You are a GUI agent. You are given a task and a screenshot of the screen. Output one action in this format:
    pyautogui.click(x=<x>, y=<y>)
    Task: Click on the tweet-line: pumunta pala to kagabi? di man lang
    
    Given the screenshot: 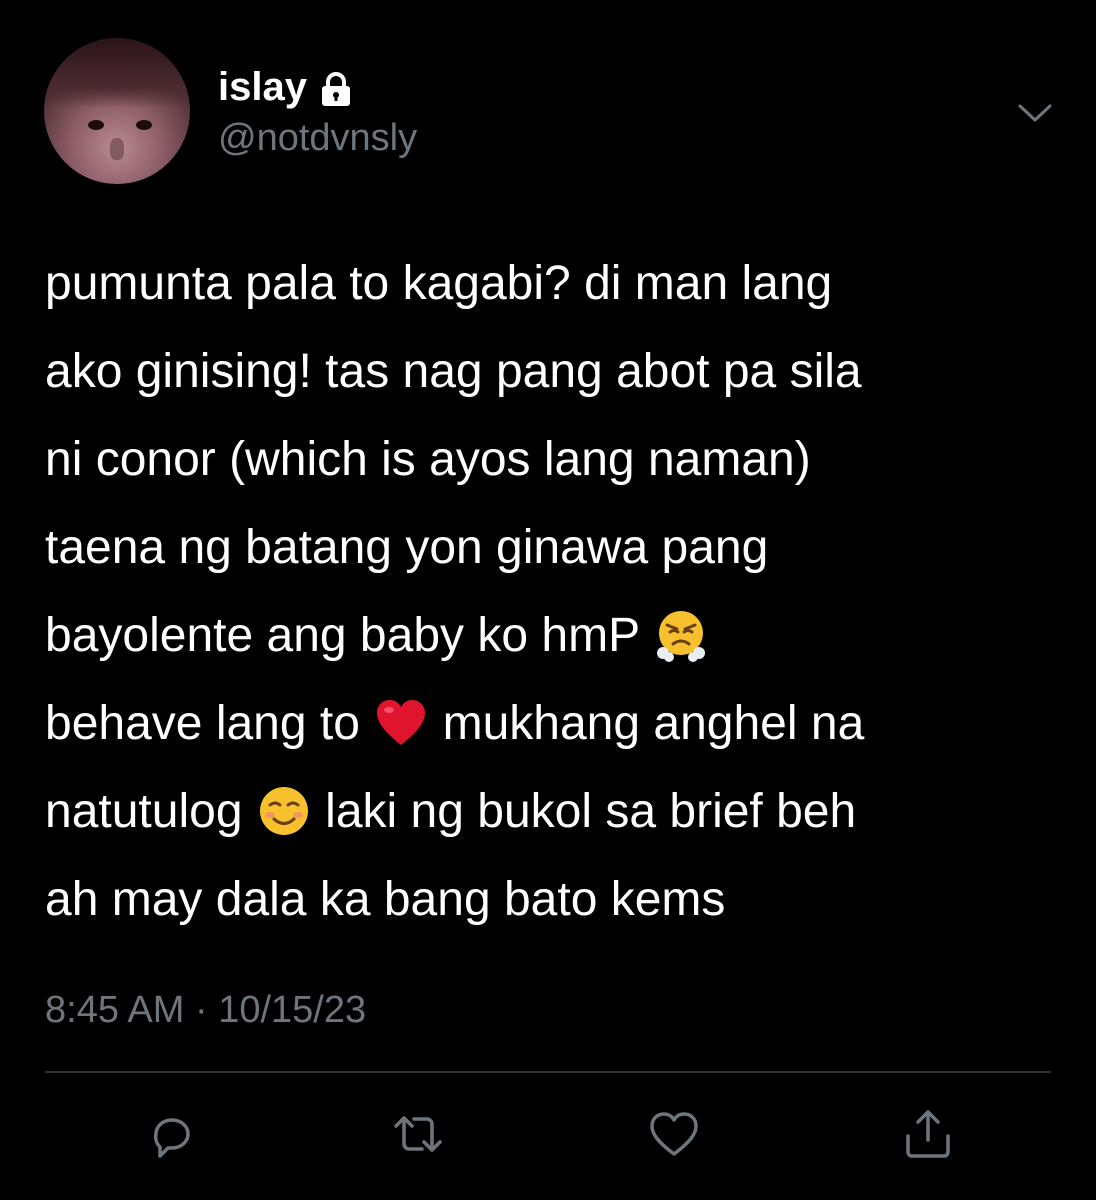 What is the action you would take?
    pyautogui.click(x=439, y=283)
    